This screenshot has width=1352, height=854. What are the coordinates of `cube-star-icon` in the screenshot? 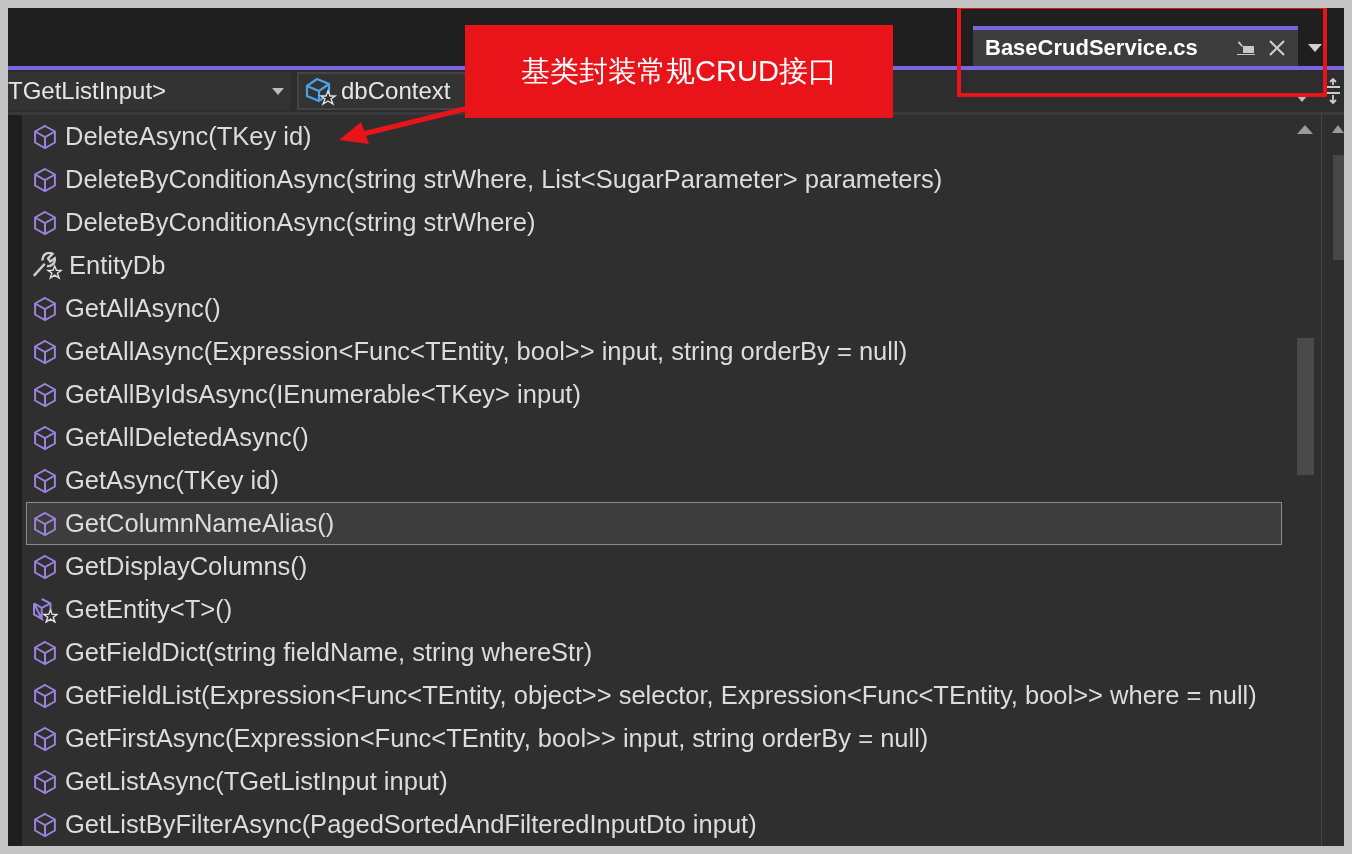 It's located at (45, 609).